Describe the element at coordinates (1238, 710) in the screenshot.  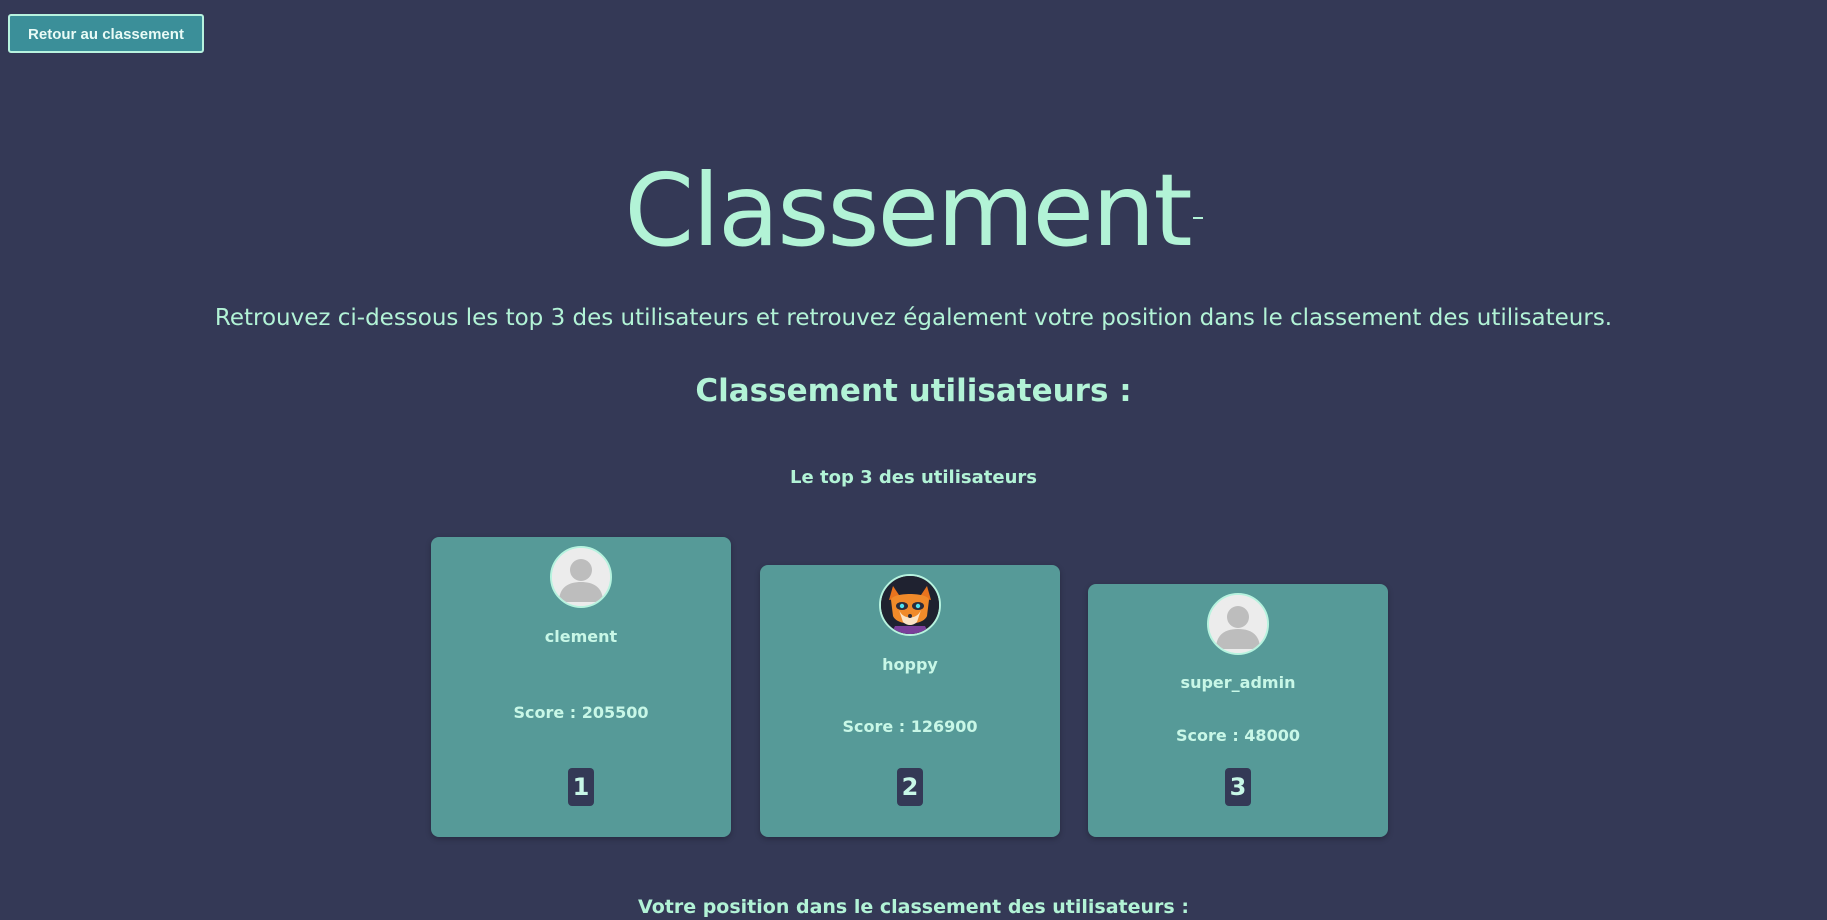
I see `user-card-rank-3: super_admin Score : 48000 3` at that location.